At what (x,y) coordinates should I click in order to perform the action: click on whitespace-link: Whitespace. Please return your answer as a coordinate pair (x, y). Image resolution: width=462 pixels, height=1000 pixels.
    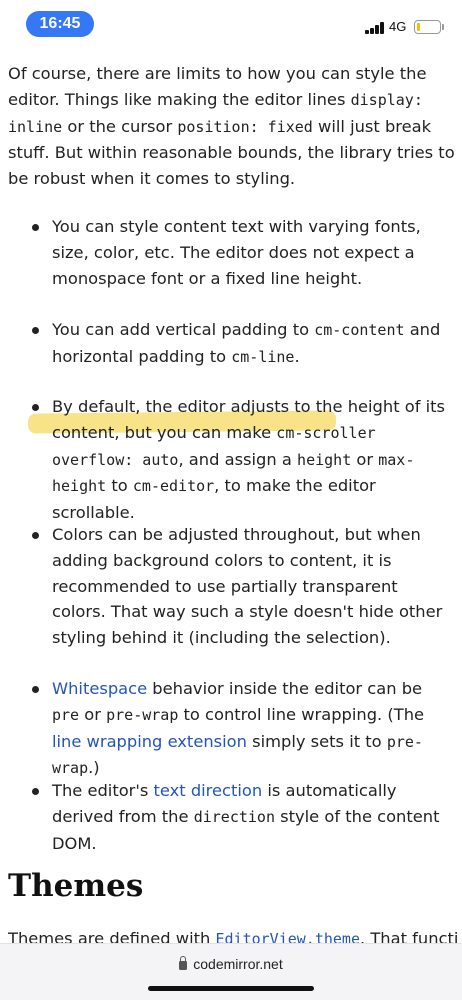
    Looking at the image, I should click on (99, 688).